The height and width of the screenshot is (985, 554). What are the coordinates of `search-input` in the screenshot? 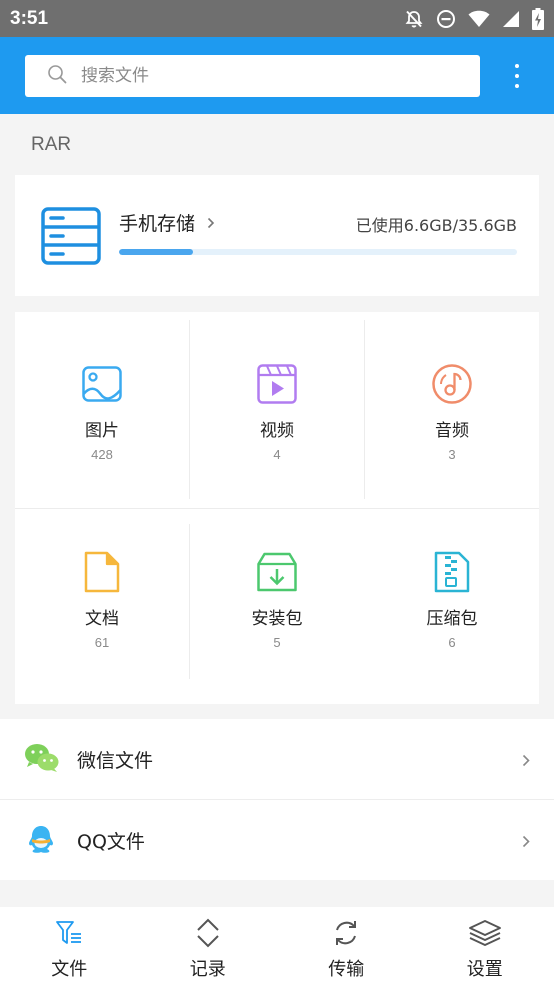 It's located at (261, 76).